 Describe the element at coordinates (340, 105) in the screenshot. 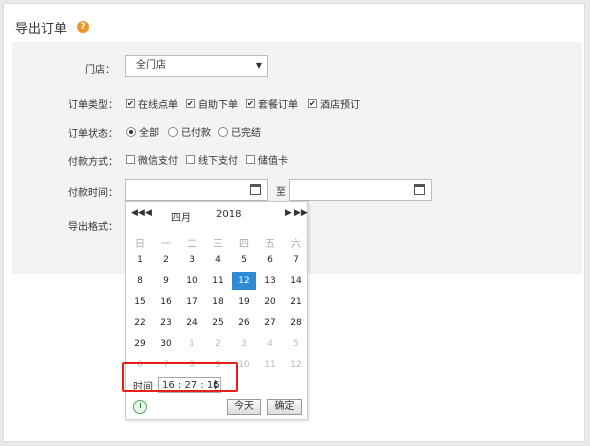

I see `order-type-option-label: 酒店预订` at that location.